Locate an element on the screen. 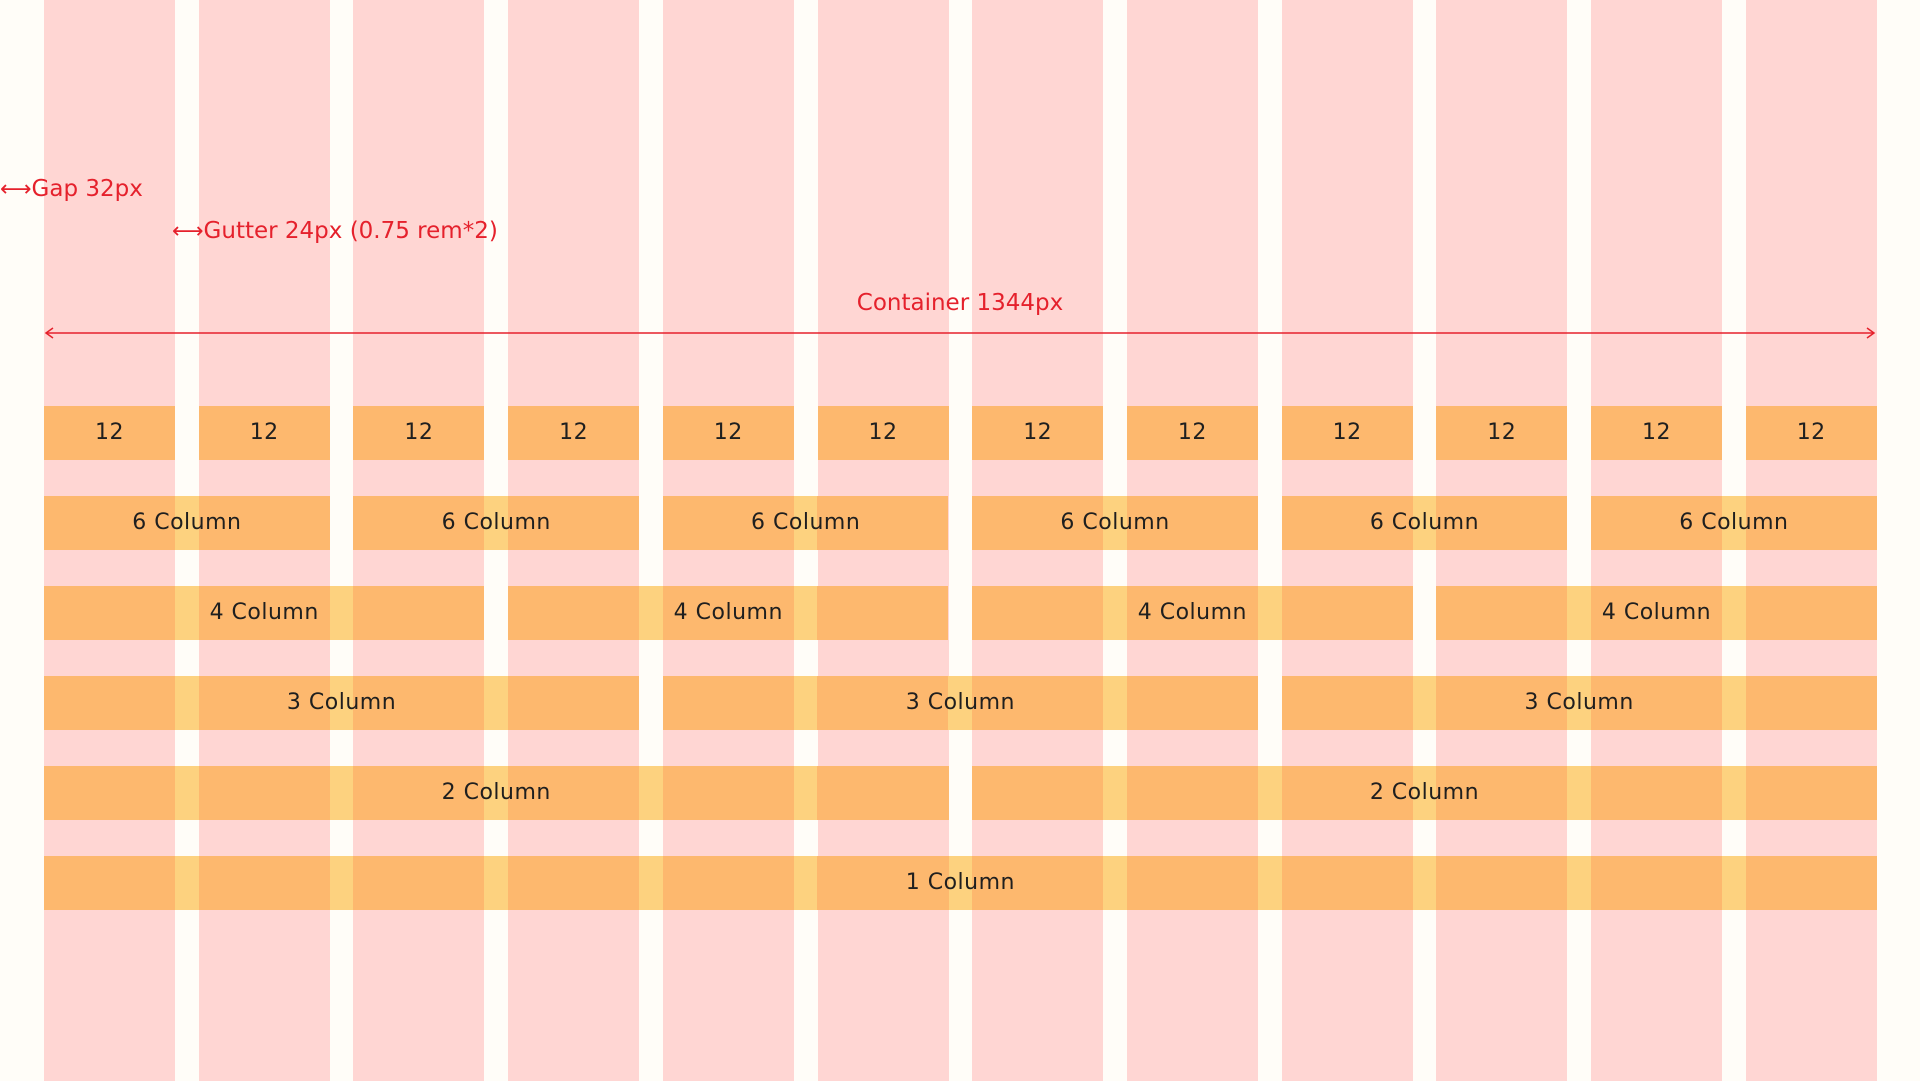  bar-label: 1 Column is located at coordinates (960, 882).